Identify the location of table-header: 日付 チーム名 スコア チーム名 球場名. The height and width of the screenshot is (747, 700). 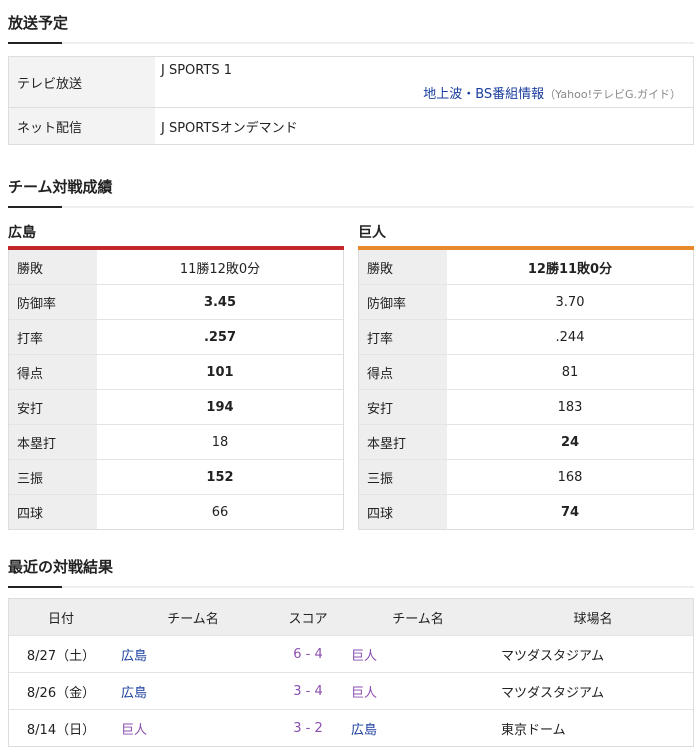
(351, 617).